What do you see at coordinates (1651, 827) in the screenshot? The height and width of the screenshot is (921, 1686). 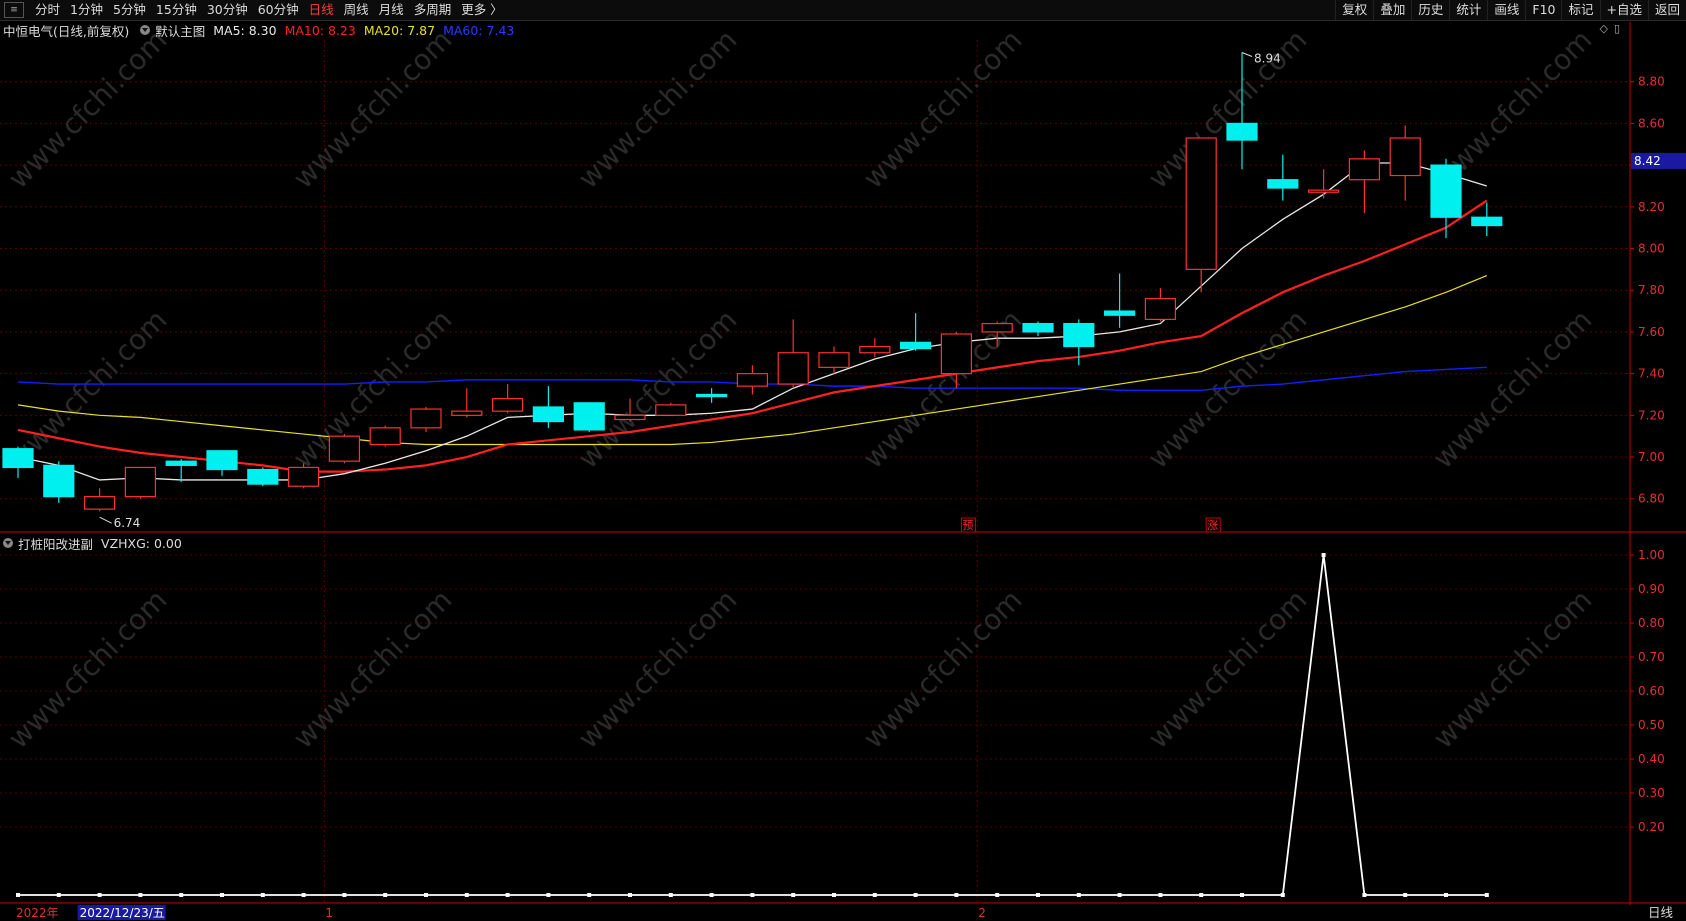 I see `indicator-tick-label: 0.20` at bounding box center [1651, 827].